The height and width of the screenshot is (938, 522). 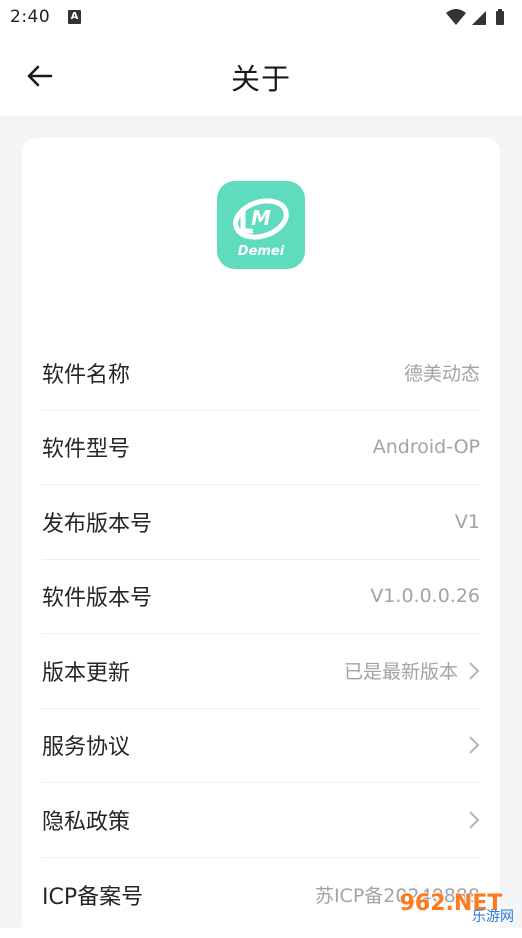 I want to click on app-logo: M Demei, so click(x=261, y=225).